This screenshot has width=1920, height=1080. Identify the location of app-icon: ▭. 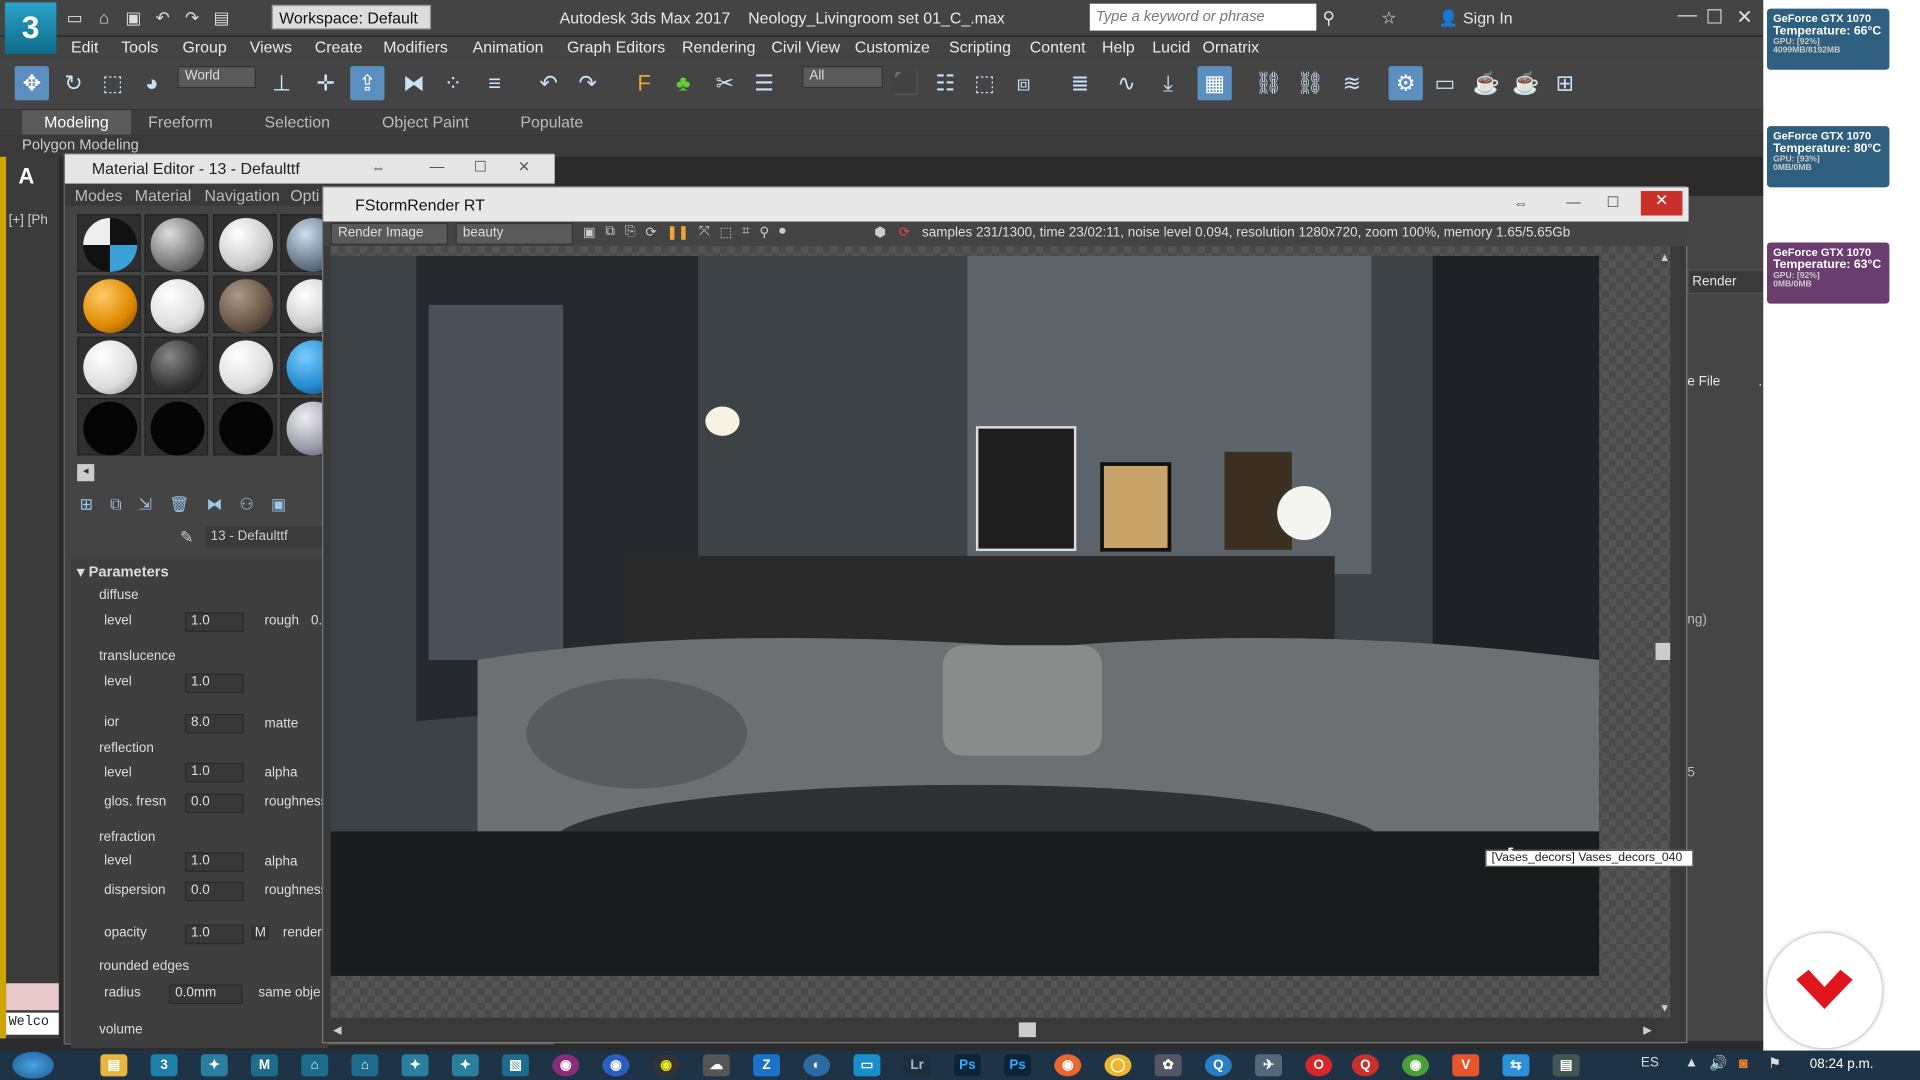
(867, 1065).